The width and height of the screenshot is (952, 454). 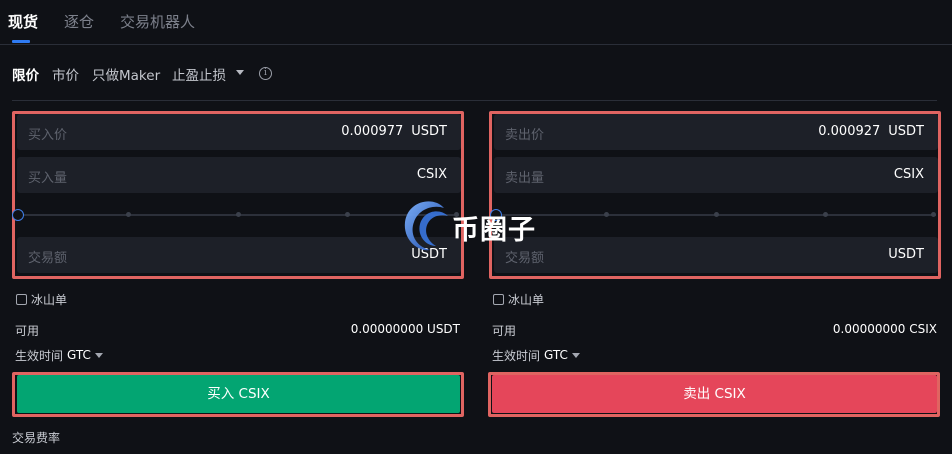 I want to click on order-type-maker-only: 只做Maker, so click(x=126, y=74).